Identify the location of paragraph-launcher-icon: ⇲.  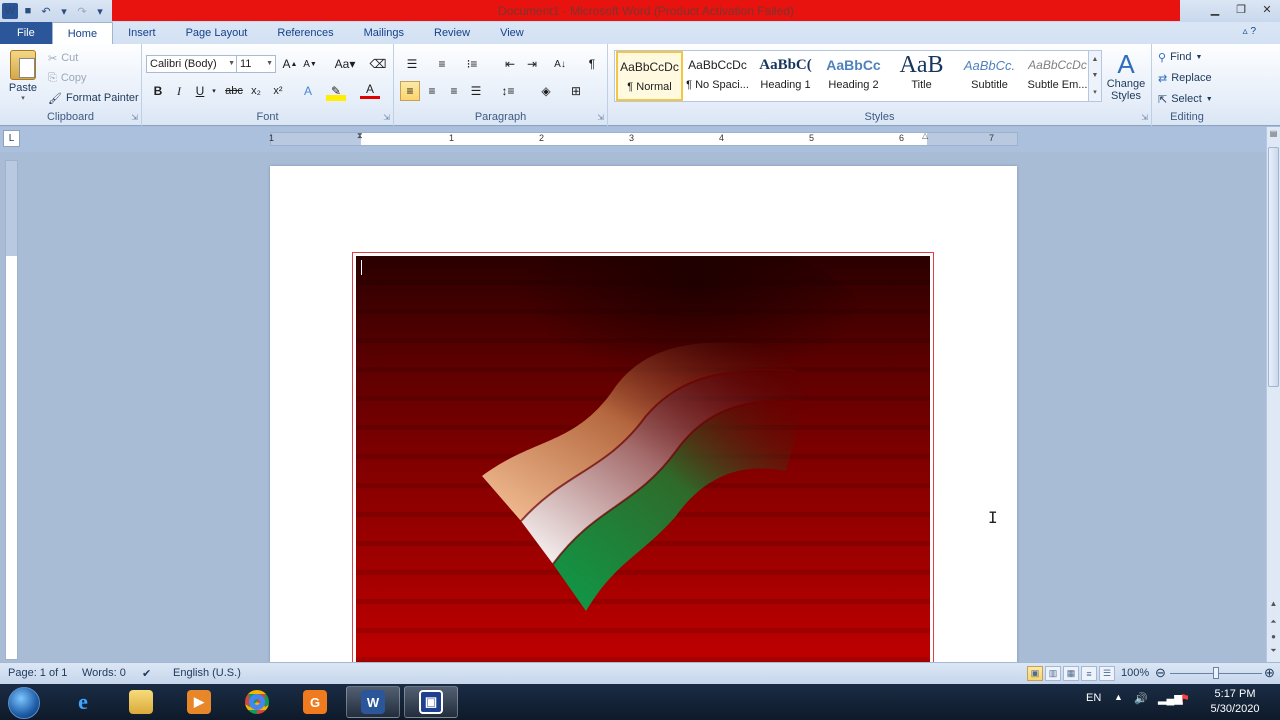
(600, 117).